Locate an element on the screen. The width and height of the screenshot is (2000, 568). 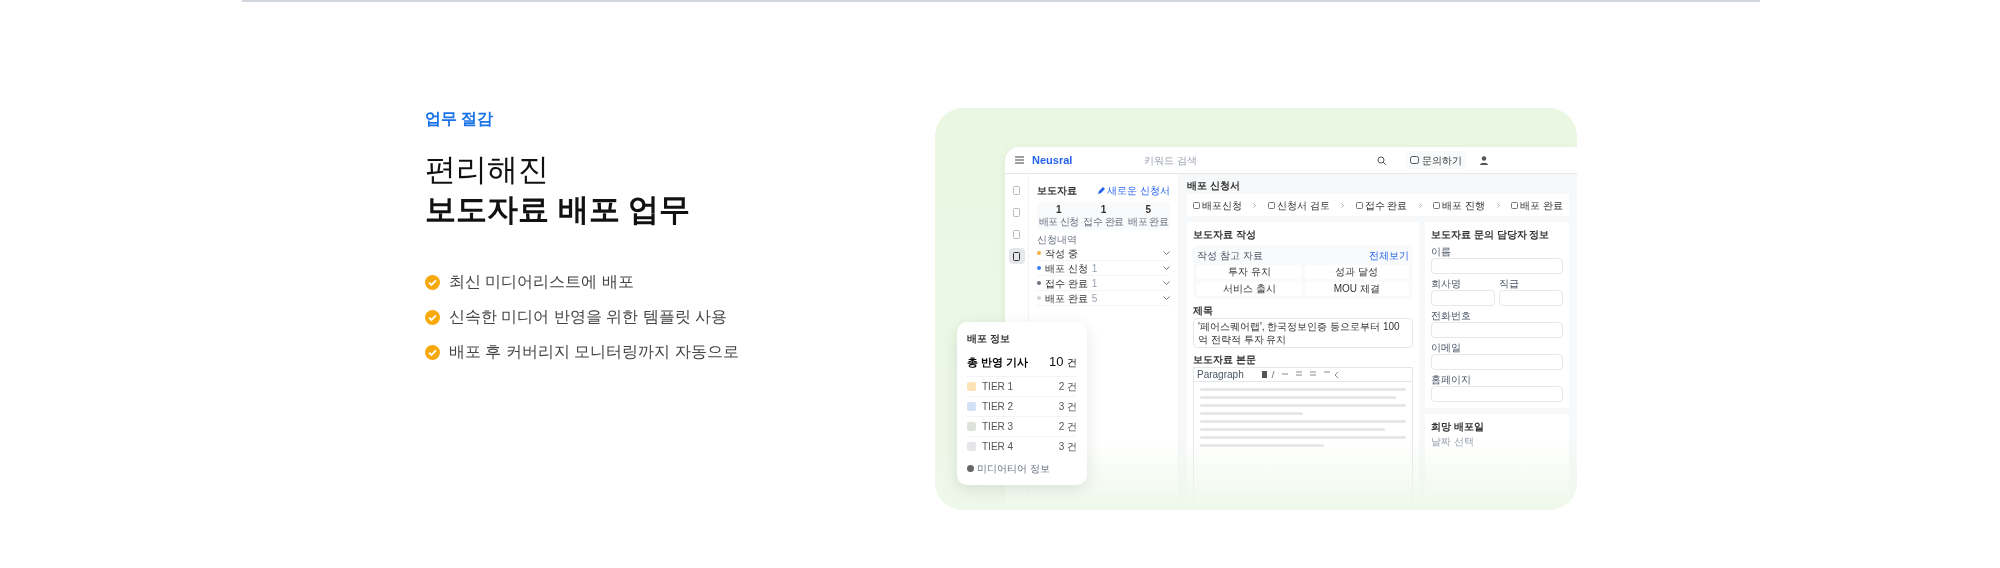
contact-button: 문의하기 is located at coordinates (1436, 160).